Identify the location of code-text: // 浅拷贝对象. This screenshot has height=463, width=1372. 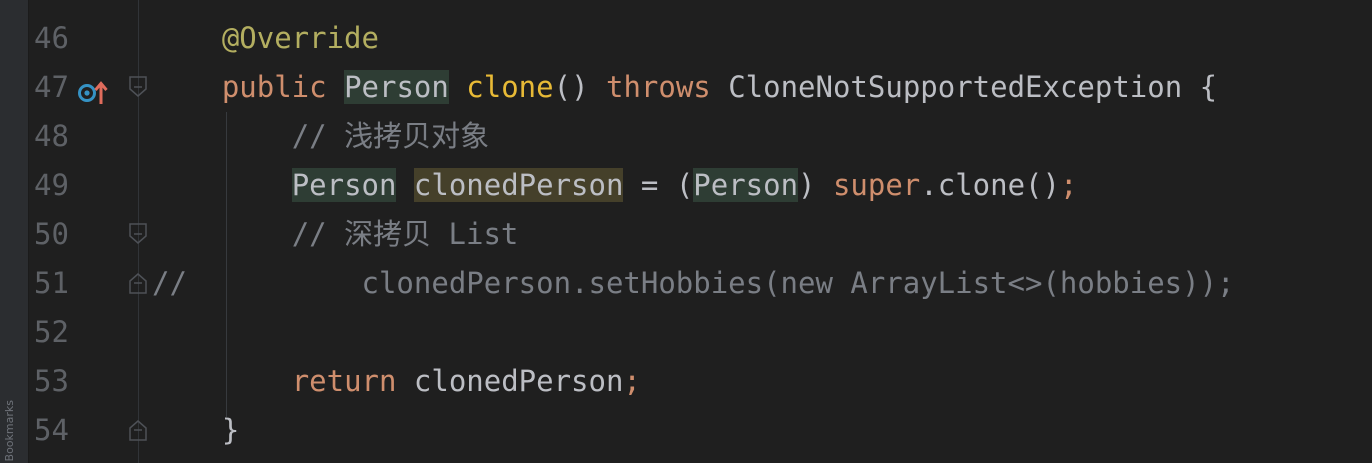
(320, 136).